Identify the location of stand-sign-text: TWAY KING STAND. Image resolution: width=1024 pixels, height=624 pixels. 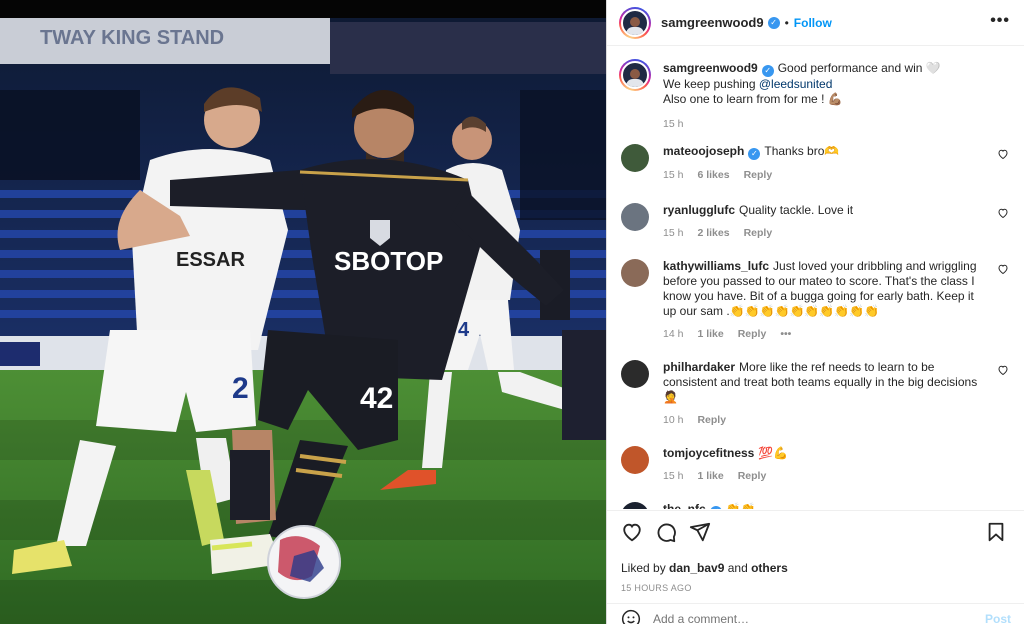
(132, 38).